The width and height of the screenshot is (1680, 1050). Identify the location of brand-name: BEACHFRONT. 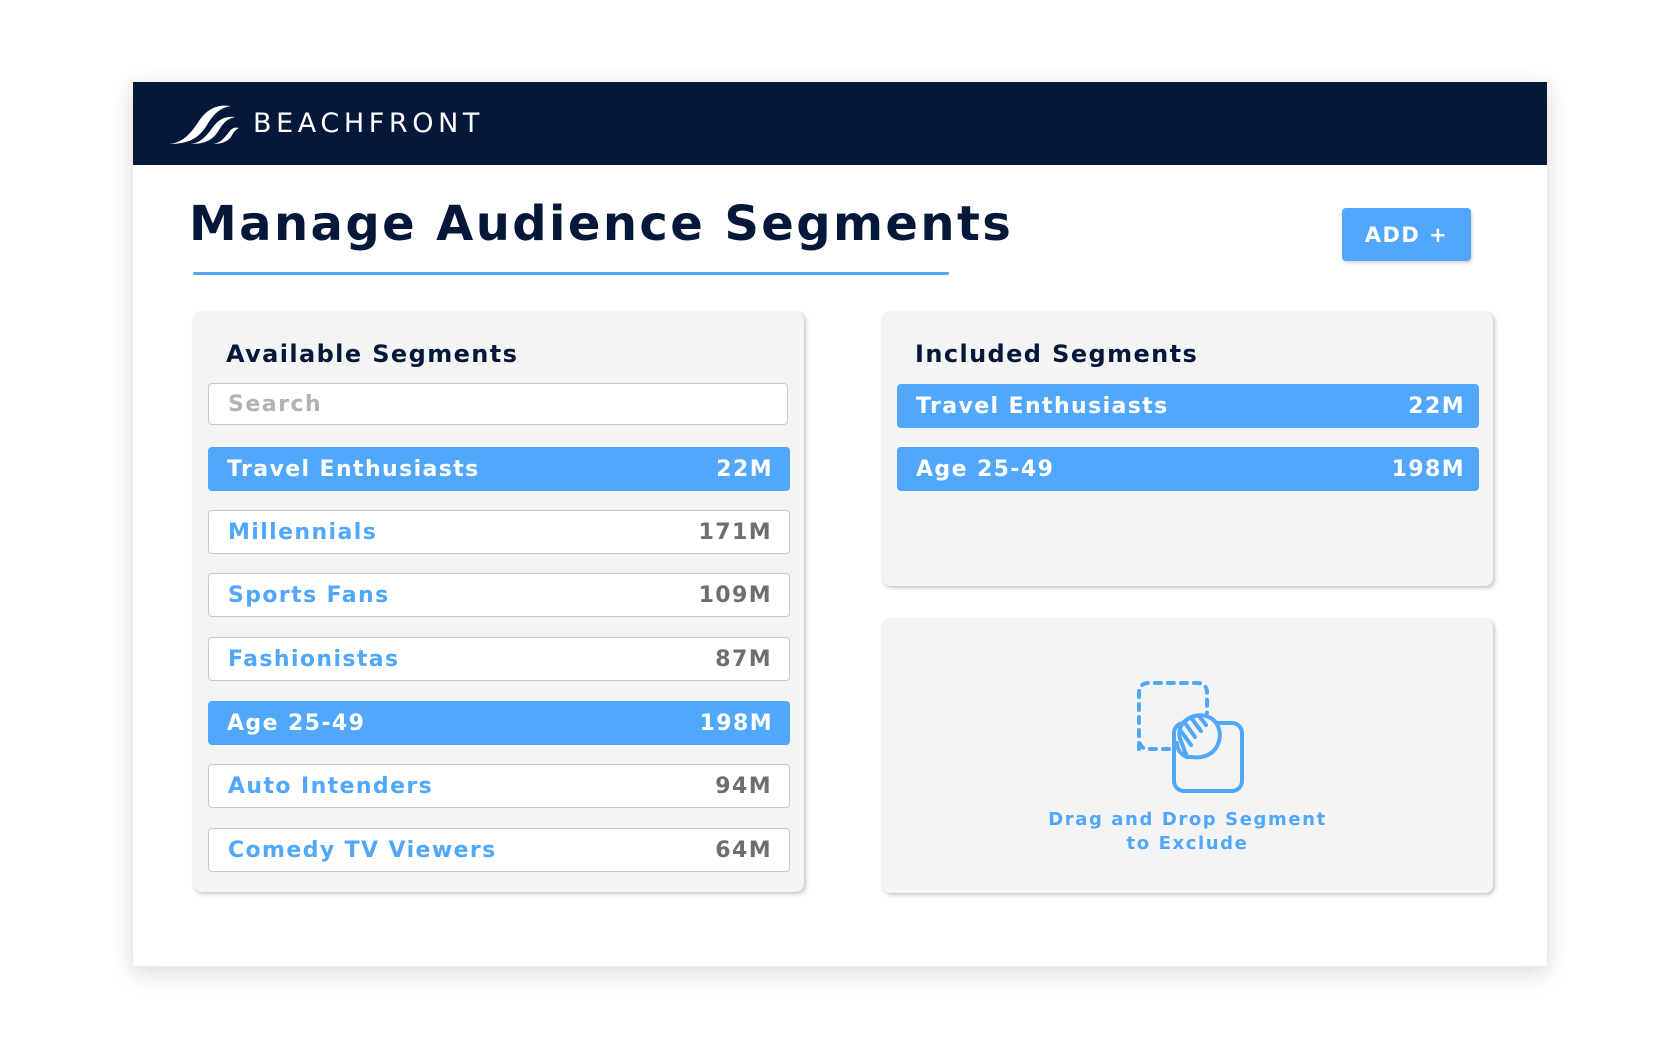
(368, 123).